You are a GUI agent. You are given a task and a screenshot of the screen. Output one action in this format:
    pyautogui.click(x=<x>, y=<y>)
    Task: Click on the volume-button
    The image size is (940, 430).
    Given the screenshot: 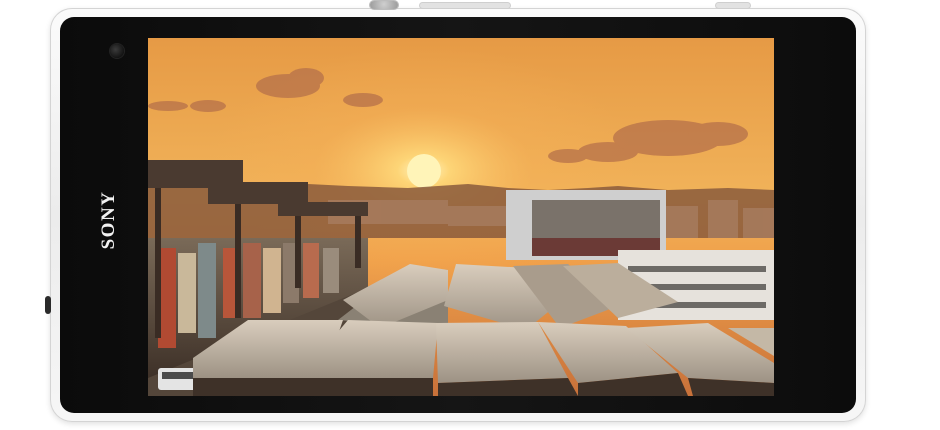 What is the action you would take?
    pyautogui.click(x=465, y=5)
    